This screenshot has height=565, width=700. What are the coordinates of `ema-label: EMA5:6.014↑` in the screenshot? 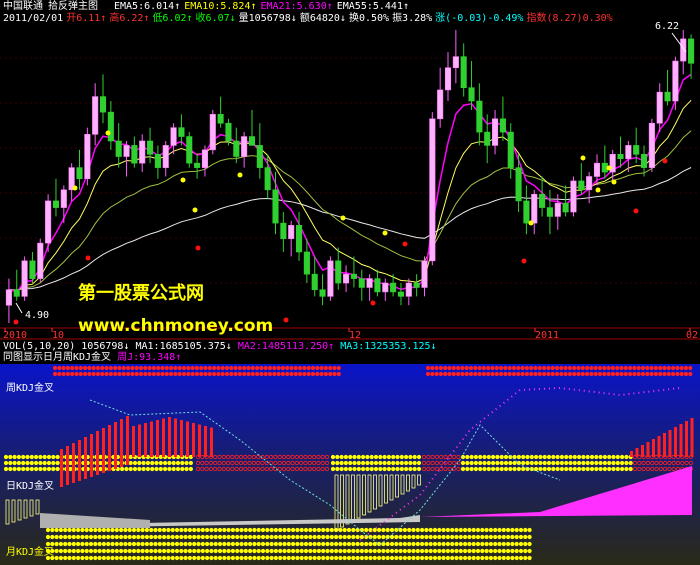 It's located at (147, 6).